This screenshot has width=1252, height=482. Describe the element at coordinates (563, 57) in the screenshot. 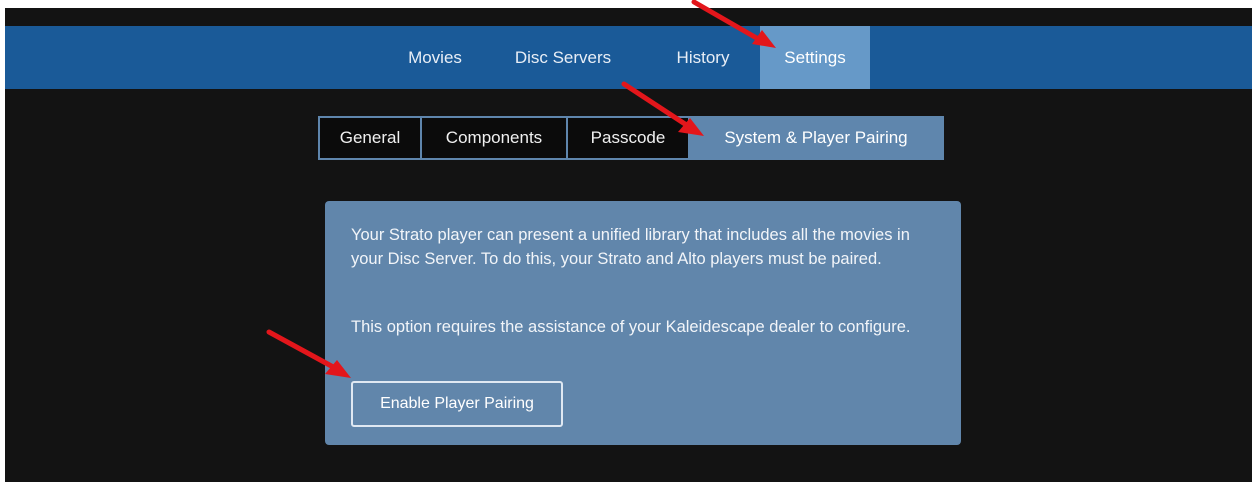

I see `nav-disc-servers: Disc Servers` at that location.